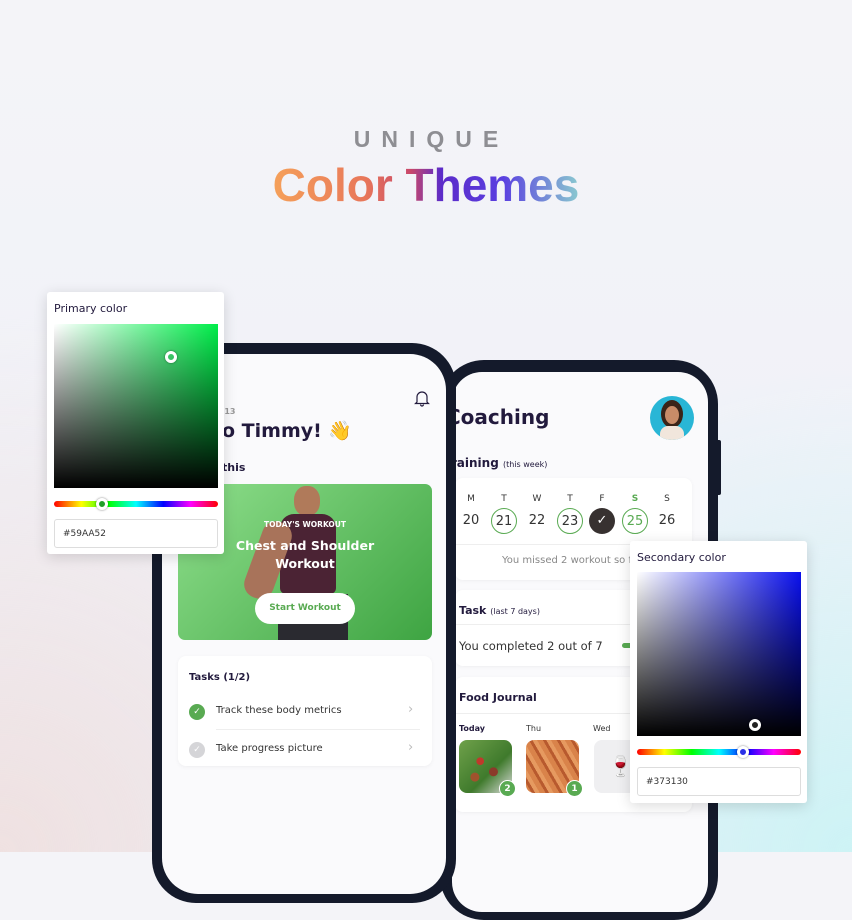 This screenshot has height=920, width=852. What do you see at coordinates (719, 781) in the screenshot?
I see `hex-input: #373130` at bounding box center [719, 781].